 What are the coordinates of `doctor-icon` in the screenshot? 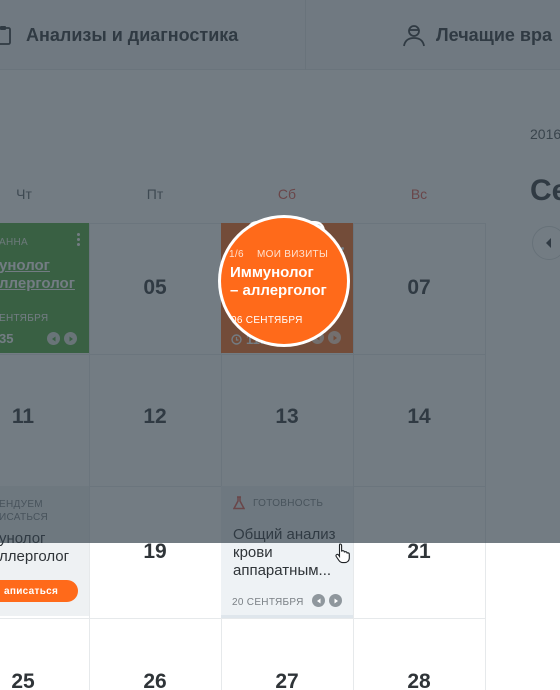 It's located at (414, 35).